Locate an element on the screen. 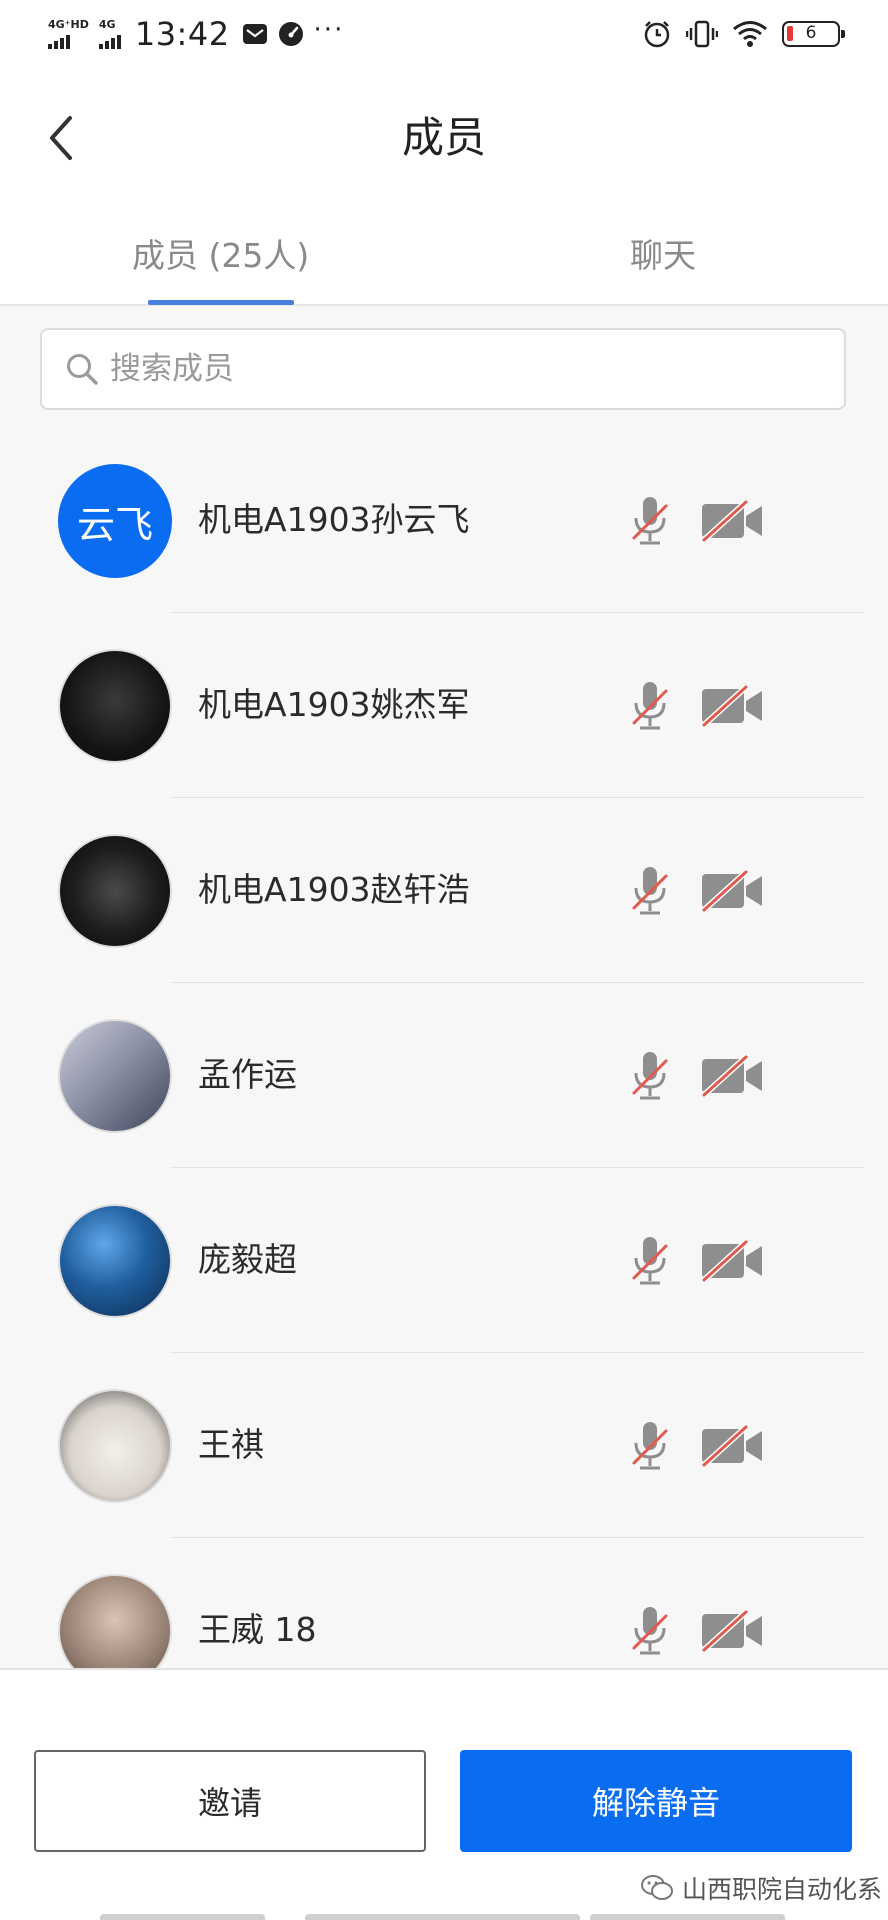  member-name: 王祺 is located at coordinates (231, 1444).